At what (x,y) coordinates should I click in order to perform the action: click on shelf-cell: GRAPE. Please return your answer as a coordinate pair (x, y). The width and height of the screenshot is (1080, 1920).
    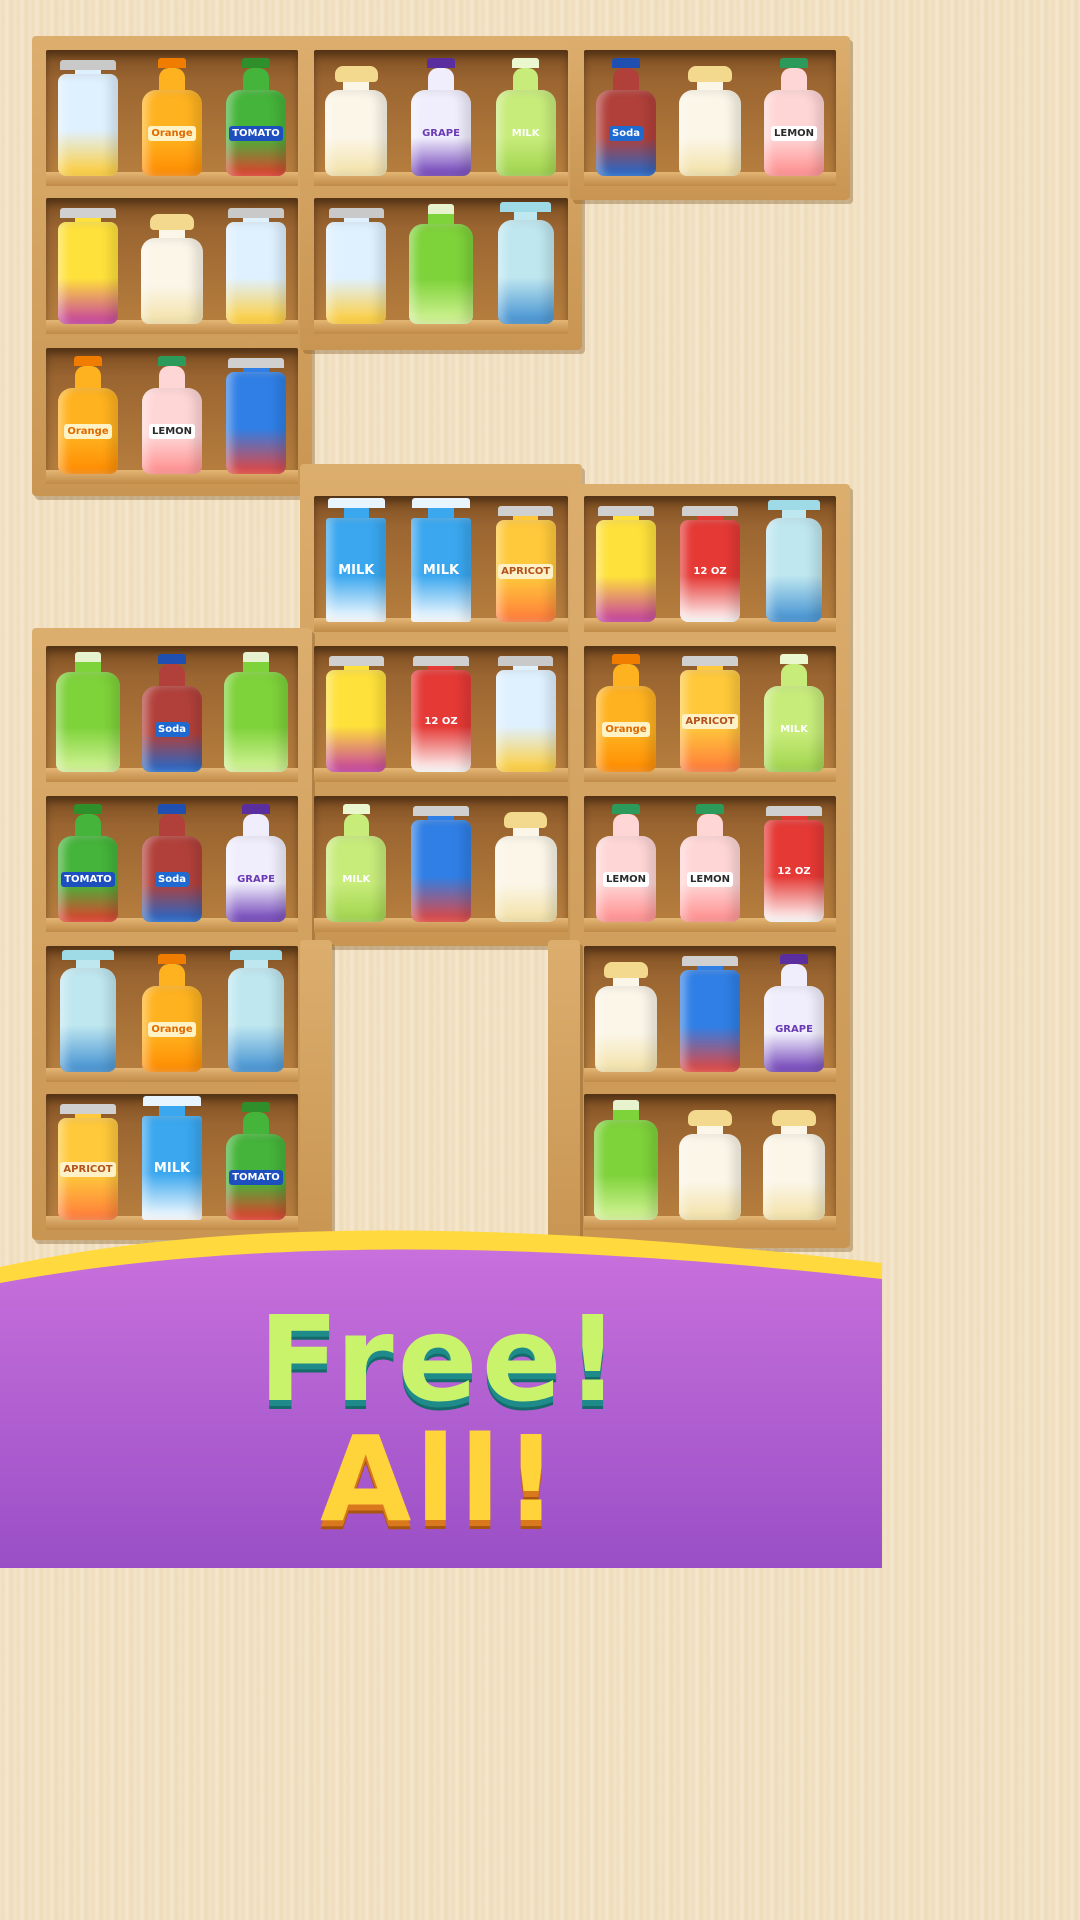
    Looking at the image, I should click on (710, 1014).